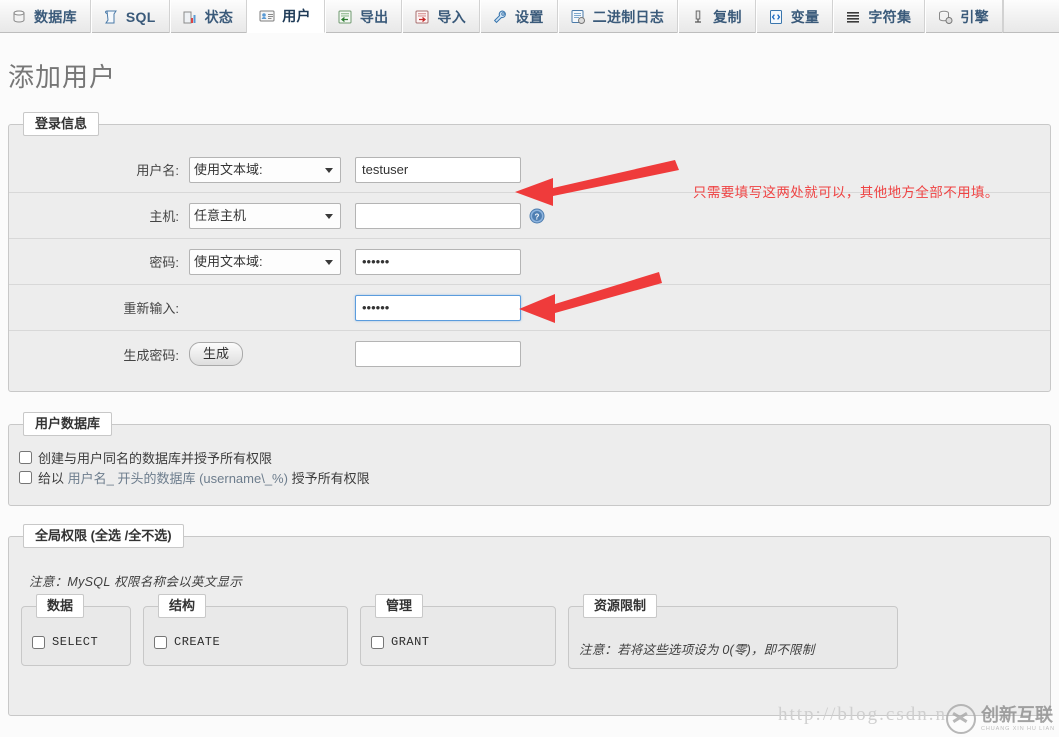  Describe the element at coordinates (155, 458) in the screenshot. I see `create-database-same-name-label: 创建与用户同名的数据库并授予所有权限` at that location.